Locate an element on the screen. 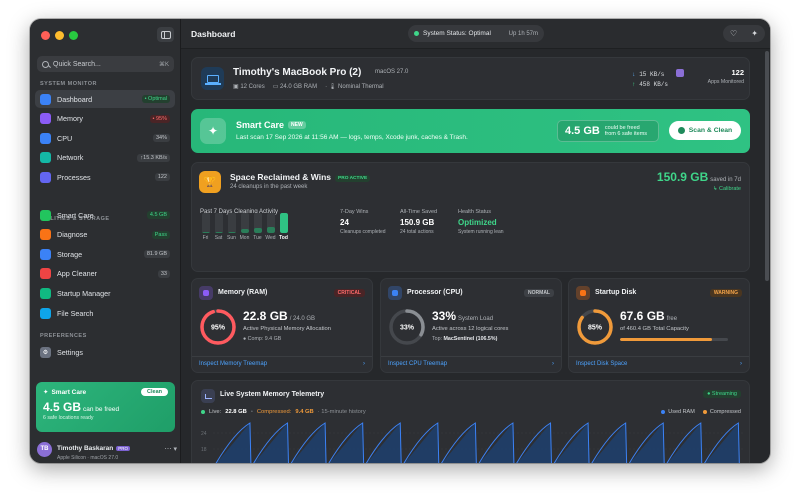 Image resolution: width=800 pixels, height=504 pixels. sidebar-item-memory: Memory • 95% is located at coordinates (105, 119).